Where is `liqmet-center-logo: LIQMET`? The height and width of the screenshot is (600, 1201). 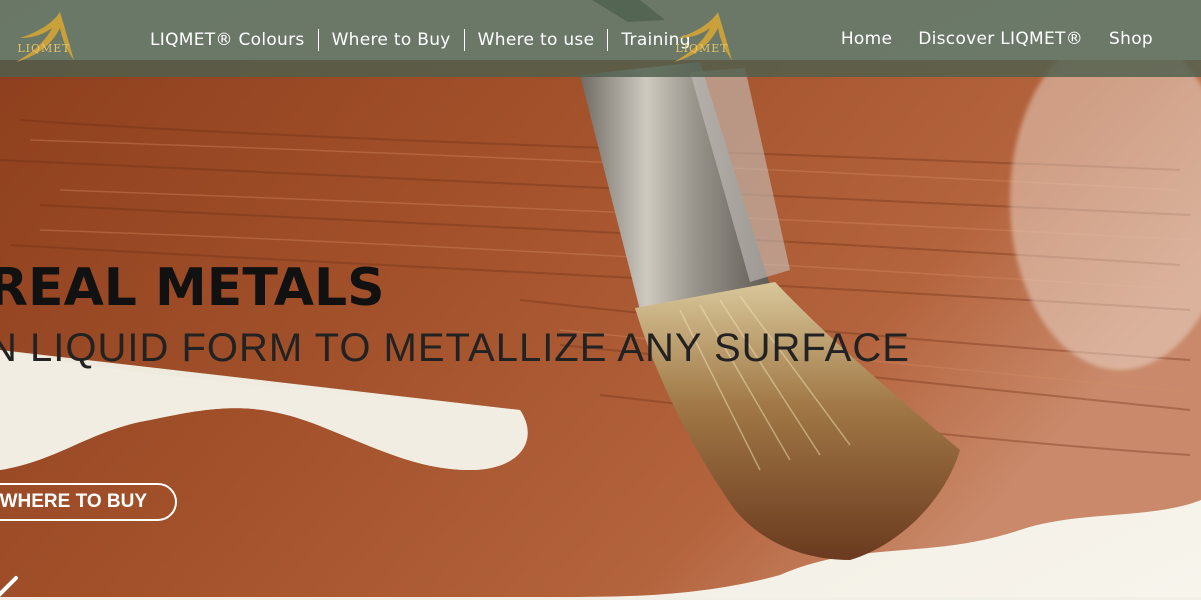 liqmet-center-logo: LIQMET is located at coordinates (702, 39).